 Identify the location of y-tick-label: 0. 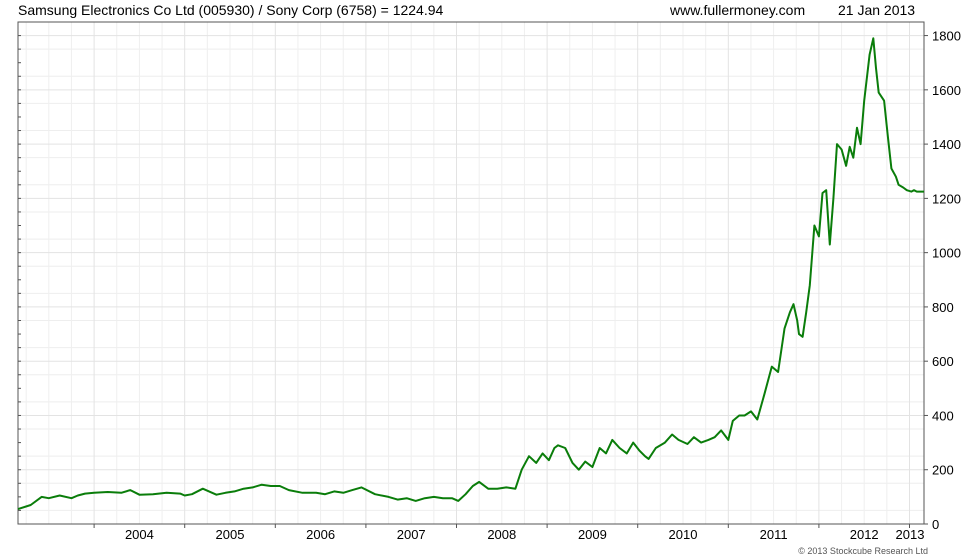
(935, 524).